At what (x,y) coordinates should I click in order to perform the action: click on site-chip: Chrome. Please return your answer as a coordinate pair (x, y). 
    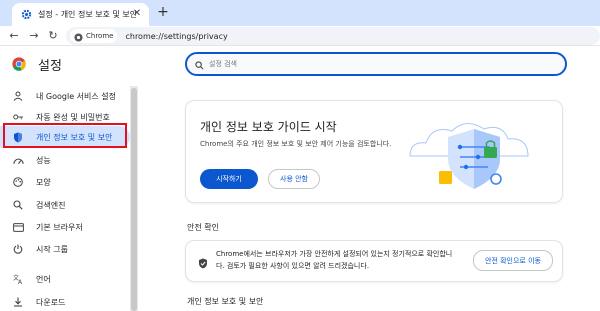
    Looking at the image, I should click on (94, 36).